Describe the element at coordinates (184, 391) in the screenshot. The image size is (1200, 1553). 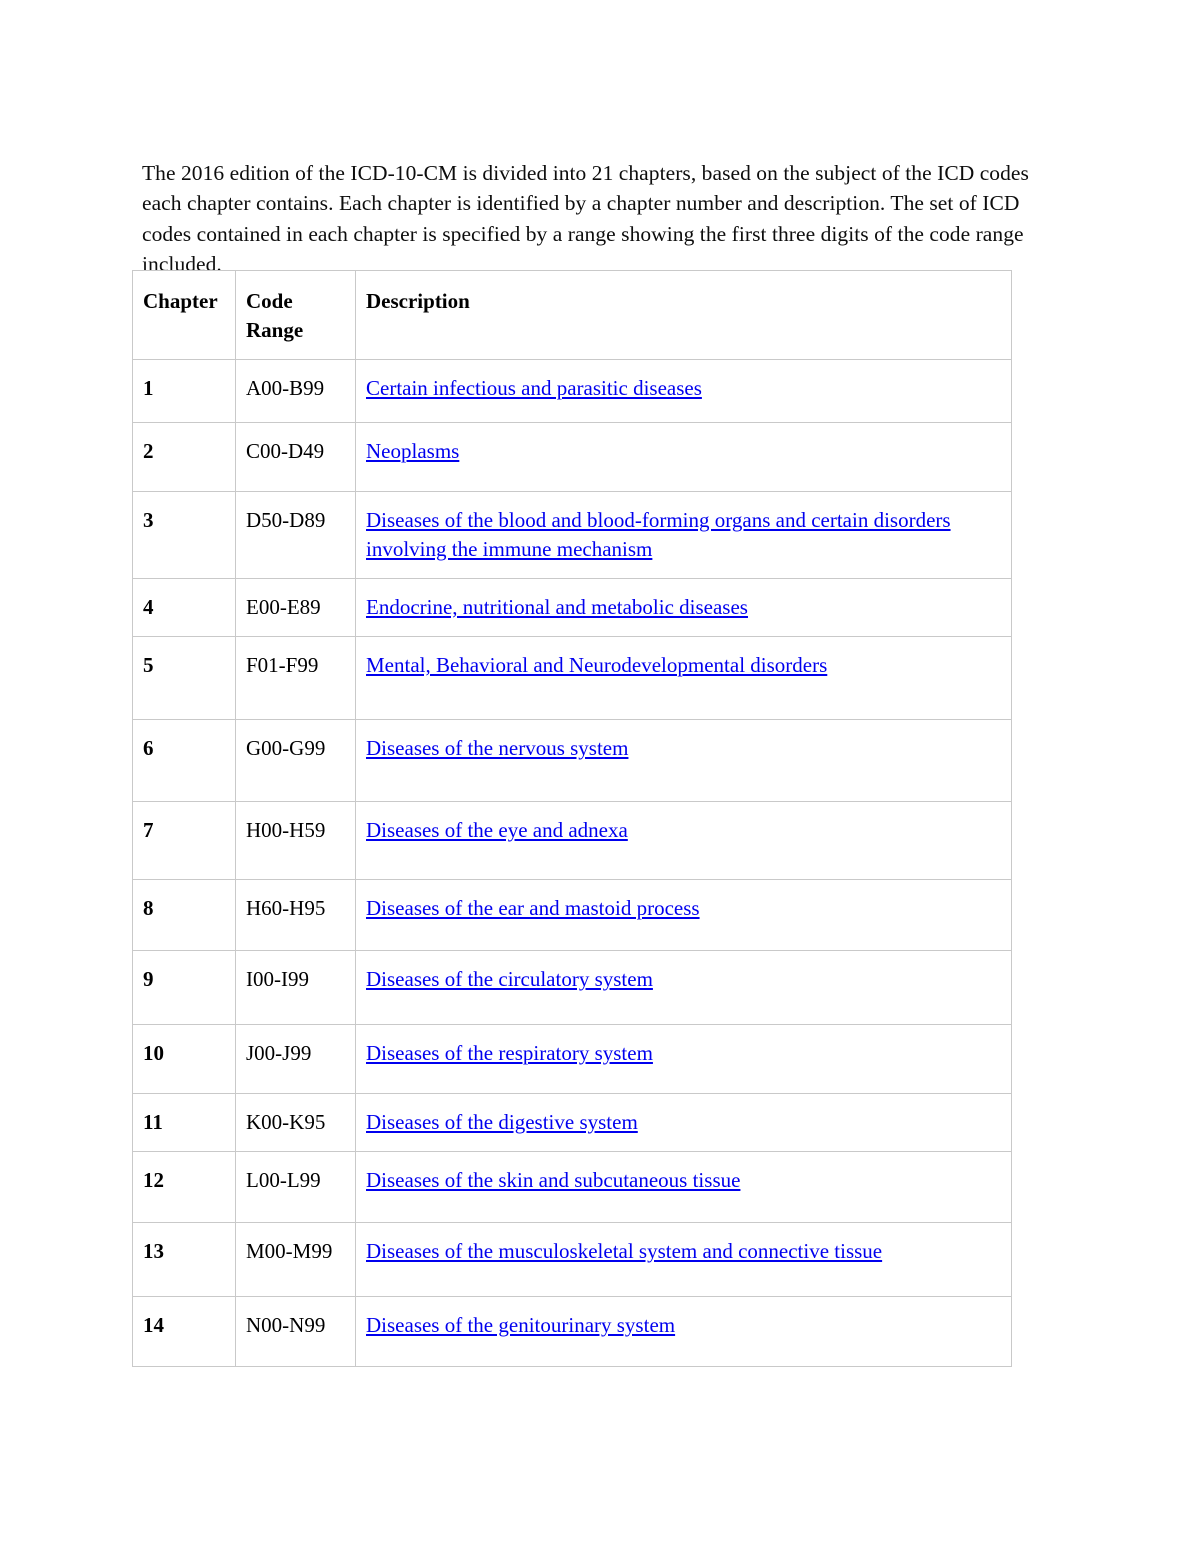
I see `chapter-number: 1` at that location.